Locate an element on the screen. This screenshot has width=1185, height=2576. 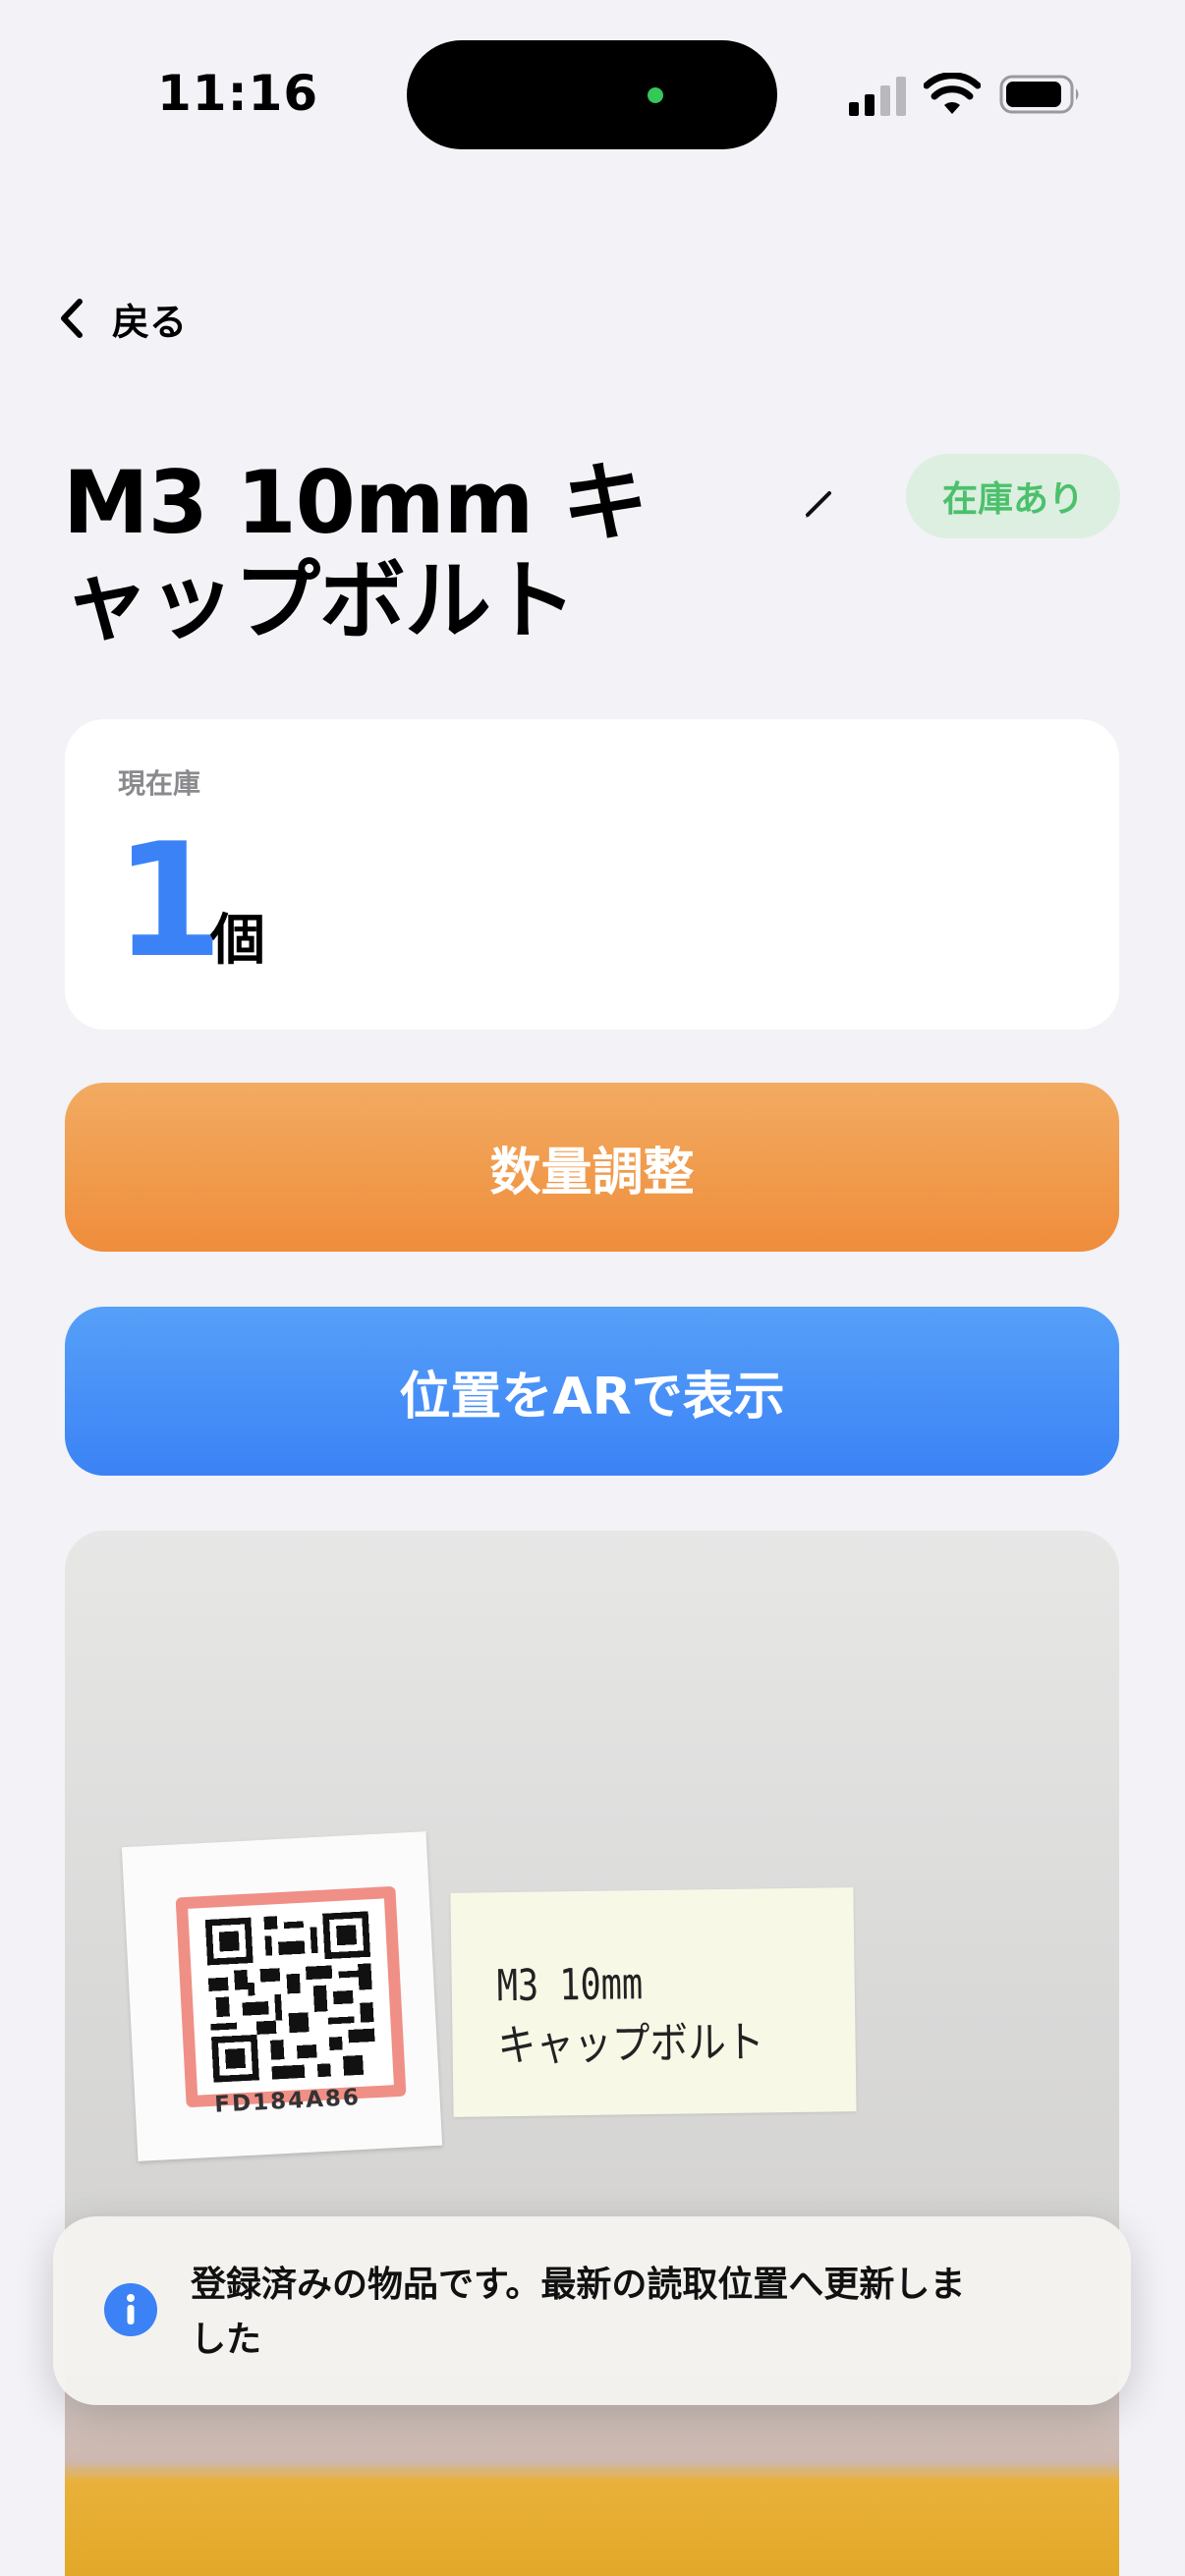
label-tag-line-1: M3 10mm is located at coordinates (570, 1985).